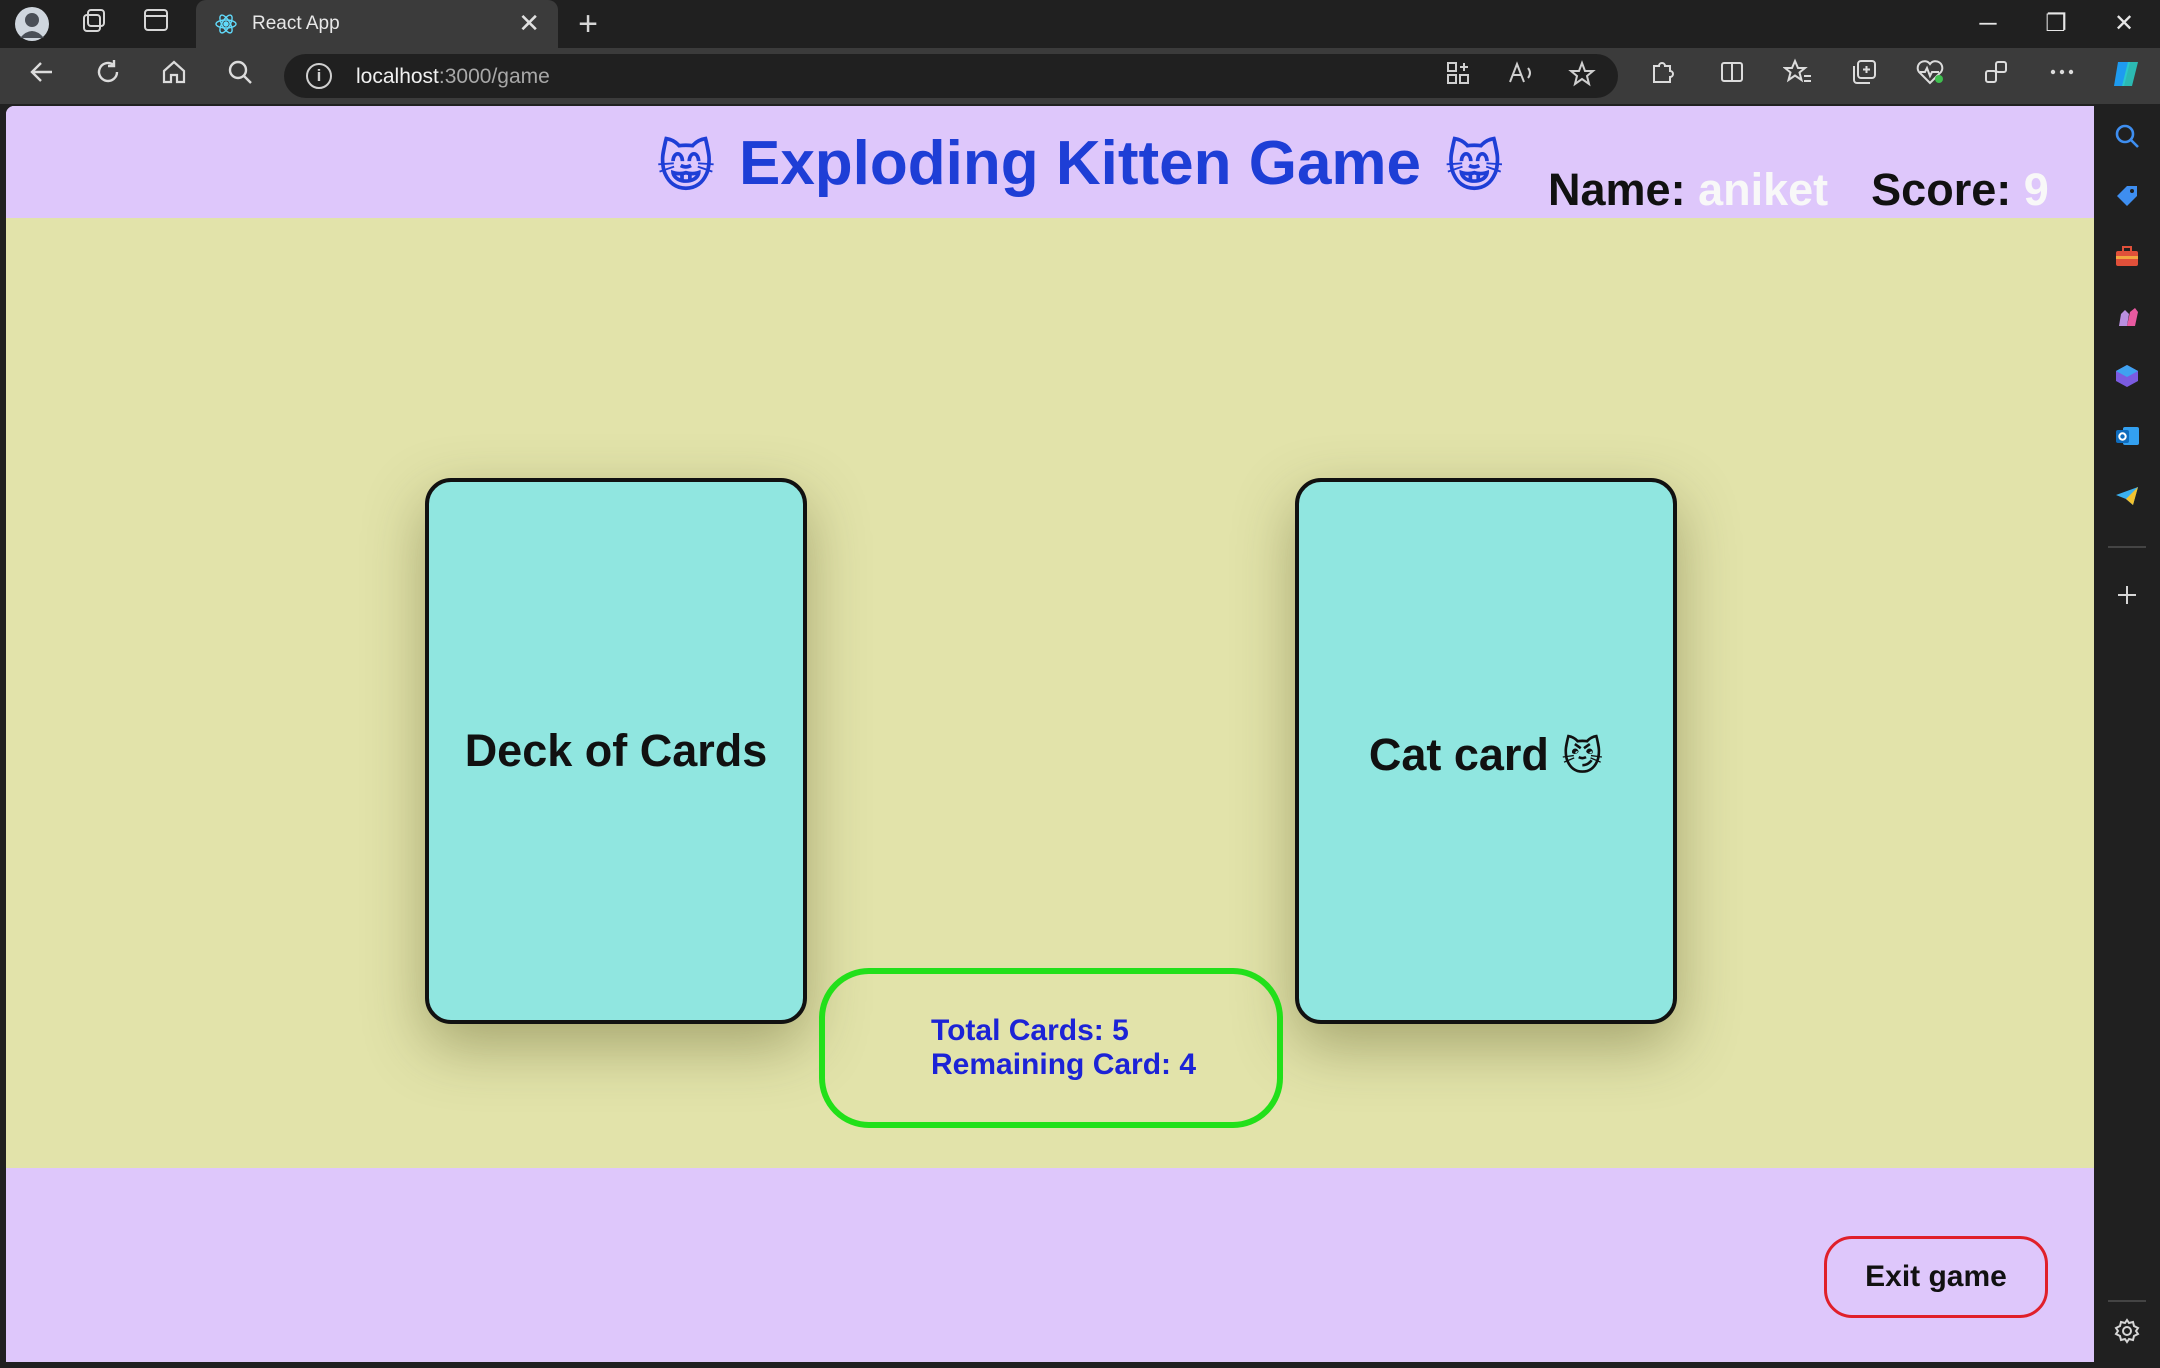  I want to click on favorite-star-icon, so click(1582, 76).